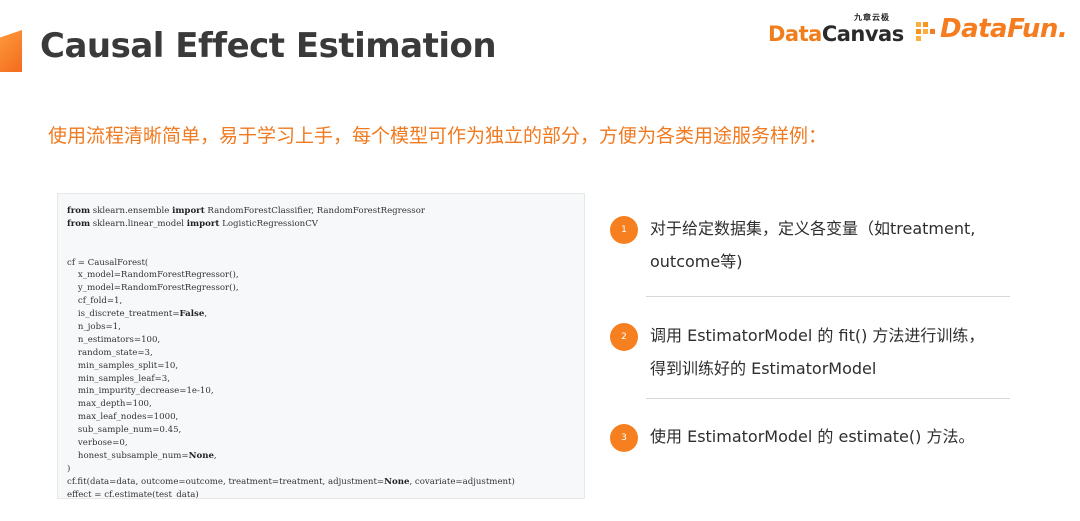 The width and height of the screenshot is (1080, 521). What do you see at coordinates (118, 378) in the screenshot?
I see `code-text: min_samples_leaf=3,` at bounding box center [118, 378].